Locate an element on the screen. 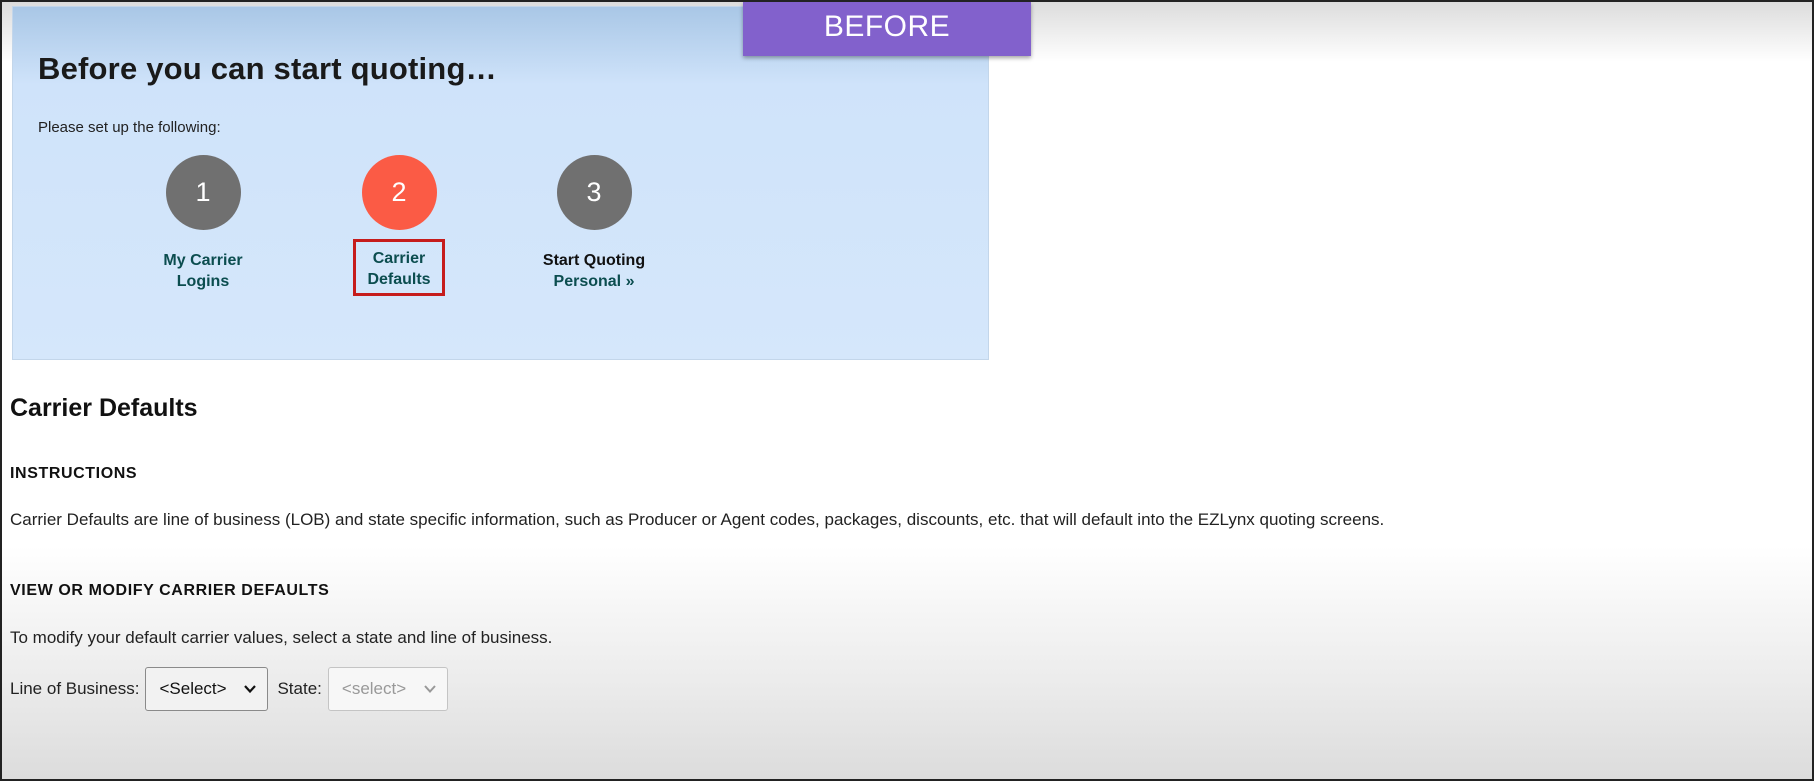 This screenshot has height=781, width=1814. step-start-quoting: 3 Start Quoting Personal » is located at coordinates (594, 223).